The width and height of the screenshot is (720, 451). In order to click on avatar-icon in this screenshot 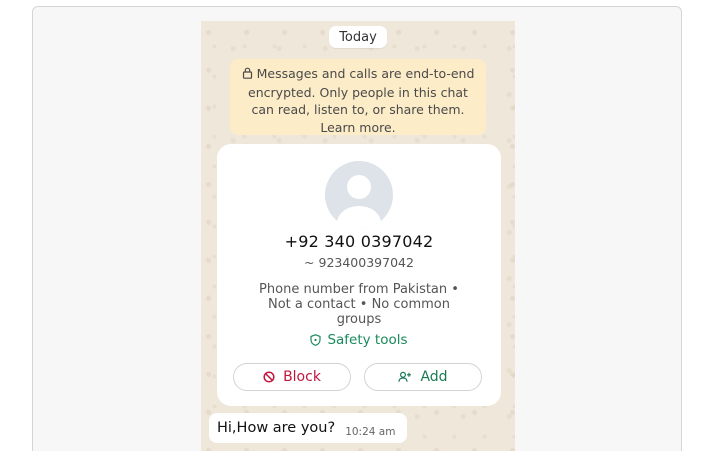, I will do `click(359, 195)`.